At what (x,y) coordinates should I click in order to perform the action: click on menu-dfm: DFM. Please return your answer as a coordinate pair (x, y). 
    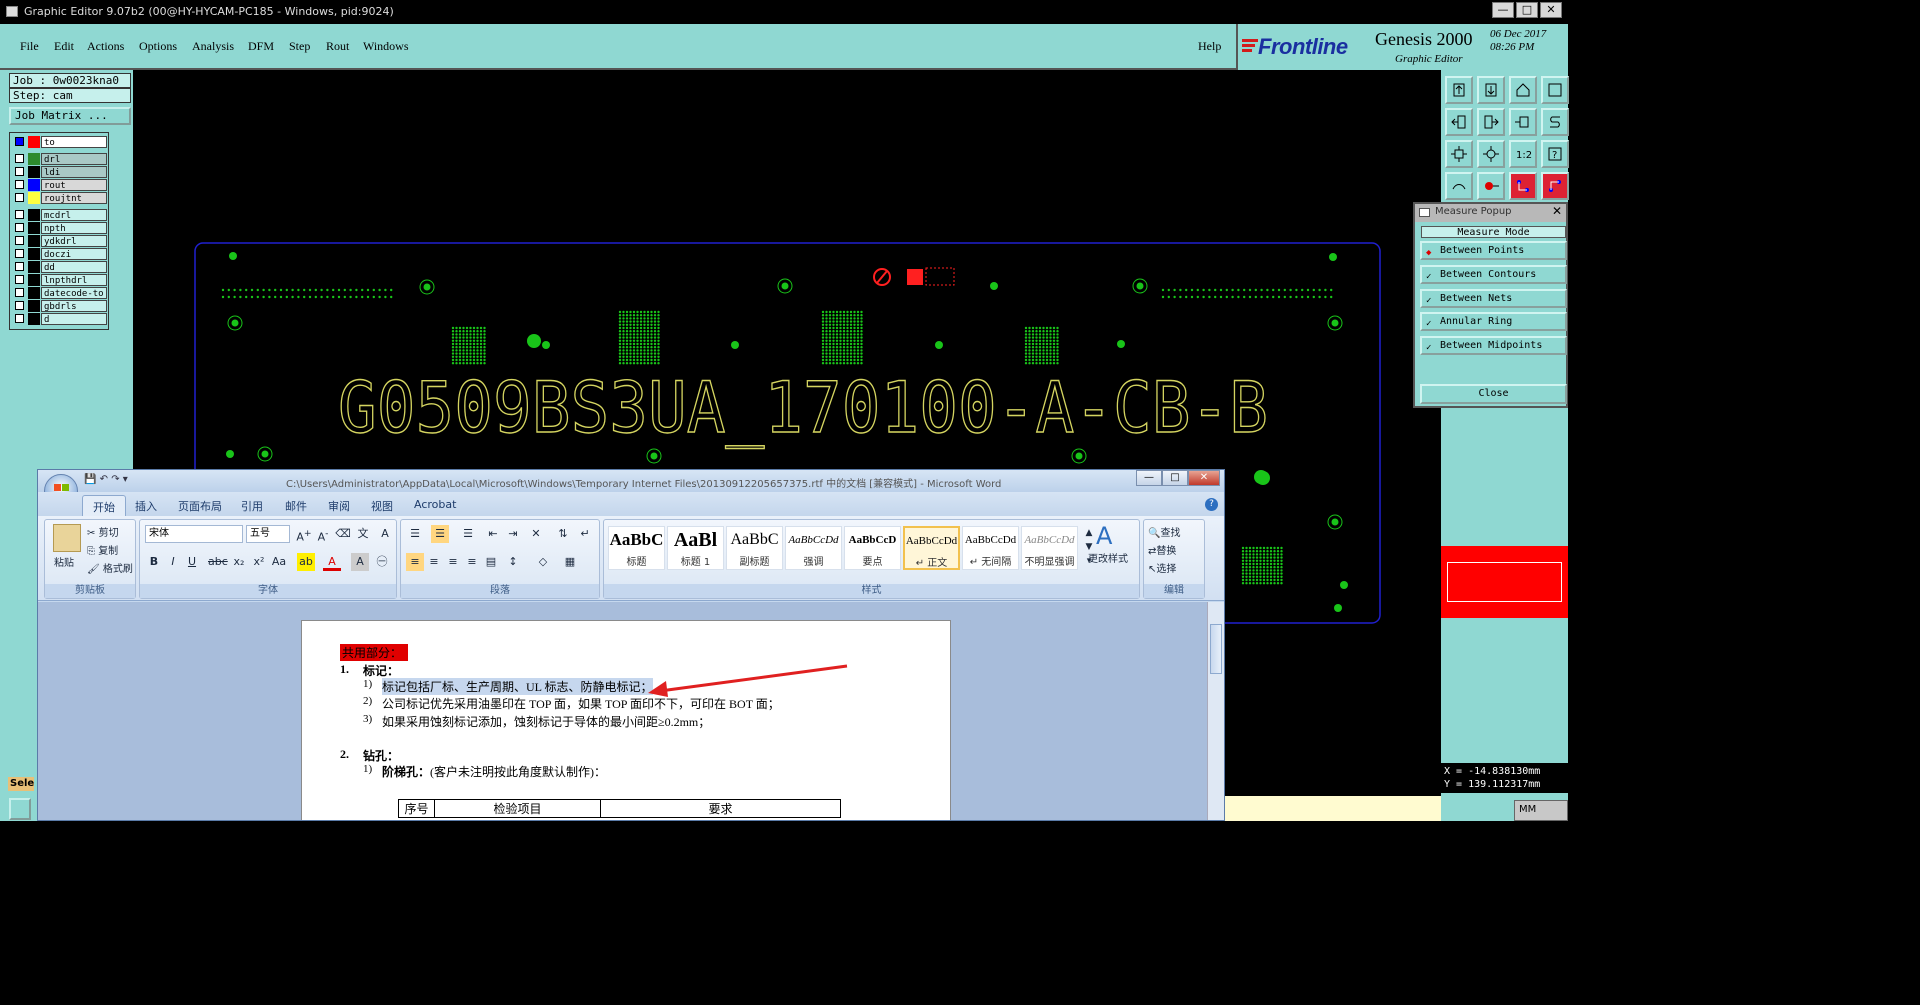
    Looking at the image, I should click on (261, 46).